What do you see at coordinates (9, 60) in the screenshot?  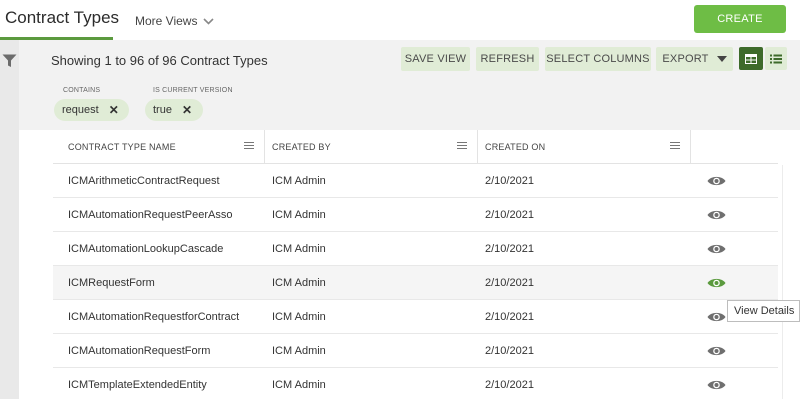 I see `filter-icon` at bounding box center [9, 60].